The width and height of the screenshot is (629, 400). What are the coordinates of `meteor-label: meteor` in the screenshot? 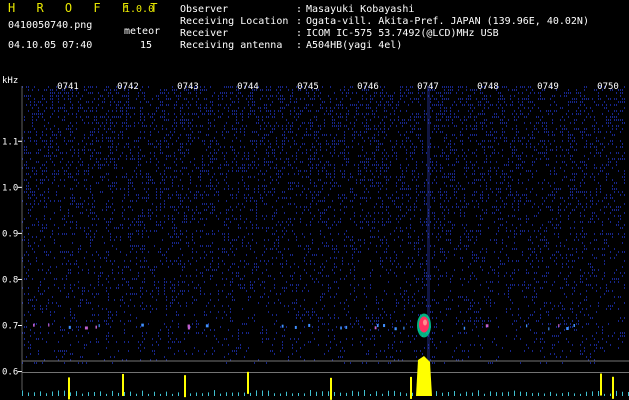 It's located at (142, 31).